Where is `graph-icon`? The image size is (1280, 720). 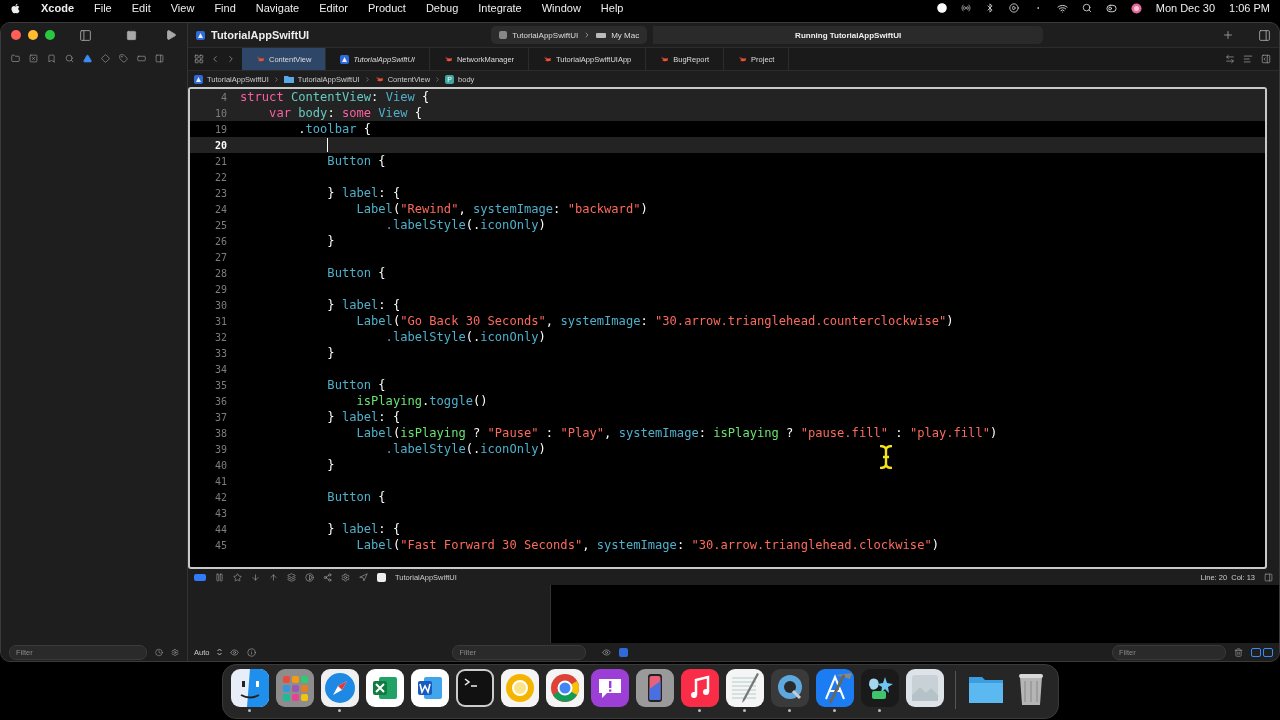 graph-icon is located at coordinates (327, 577).